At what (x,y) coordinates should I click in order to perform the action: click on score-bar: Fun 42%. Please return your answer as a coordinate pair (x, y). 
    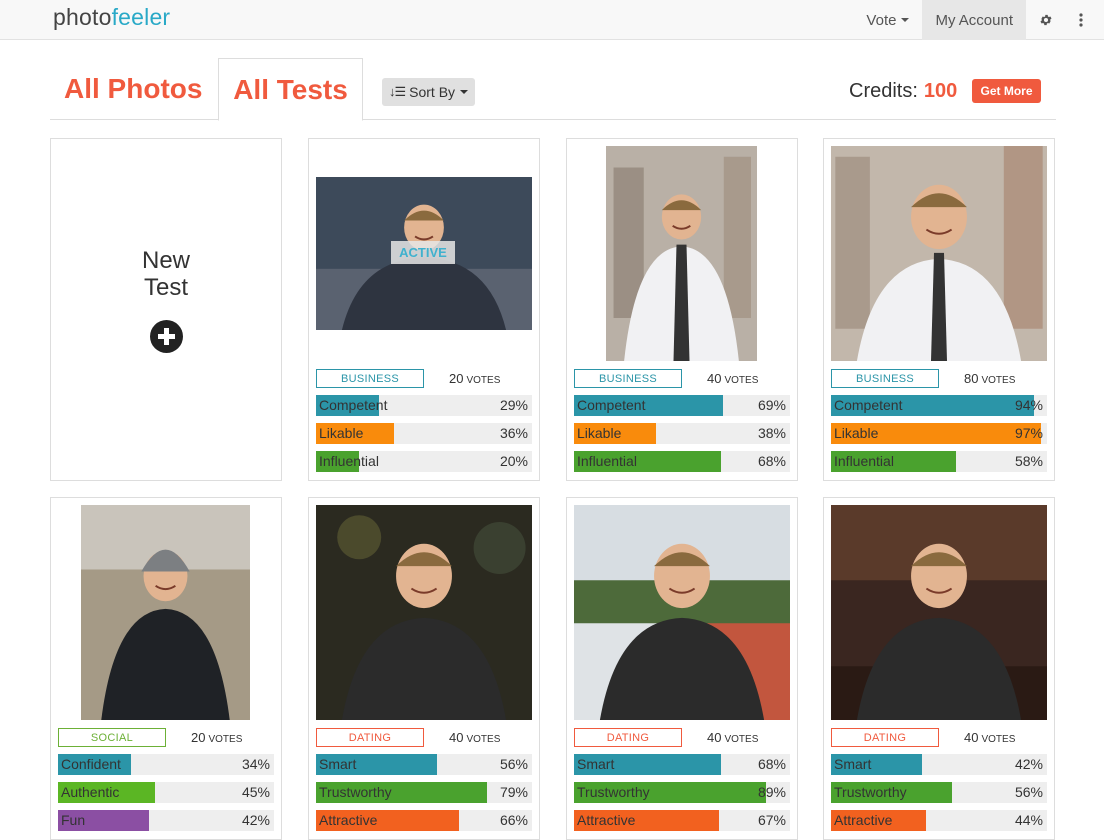
    Looking at the image, I should click on (166, 820).